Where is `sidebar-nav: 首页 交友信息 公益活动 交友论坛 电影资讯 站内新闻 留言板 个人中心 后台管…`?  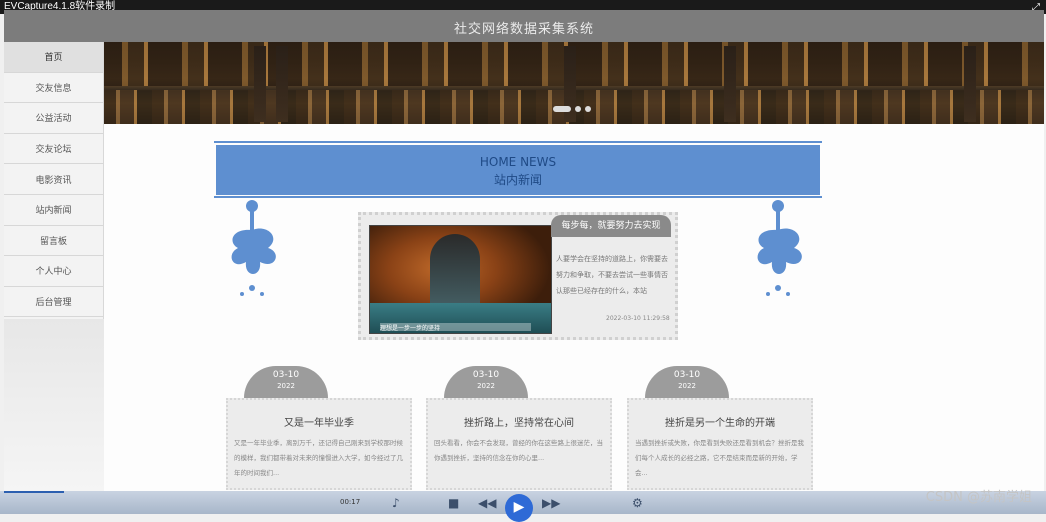 sidebar-nav: 首页 交友信息 公益活动 交友论坛 电影资讯 站内新闻 留言板 个人中心 后台管… is located at coordinates (54, 180).